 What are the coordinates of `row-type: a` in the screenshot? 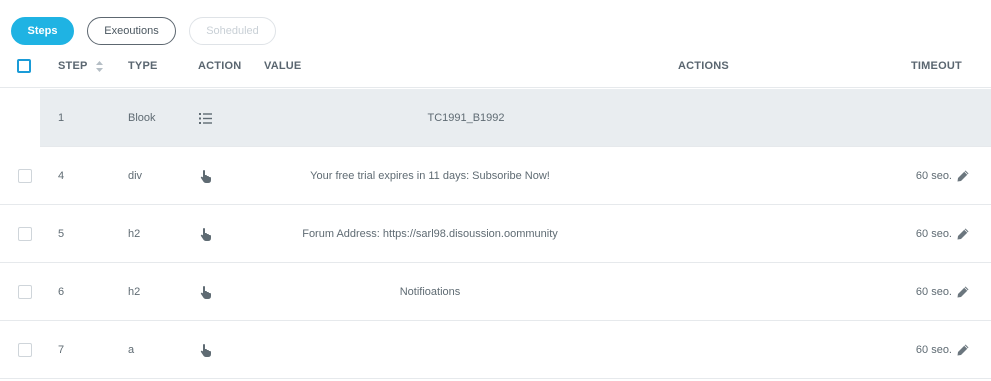 It's located at (131, 350).